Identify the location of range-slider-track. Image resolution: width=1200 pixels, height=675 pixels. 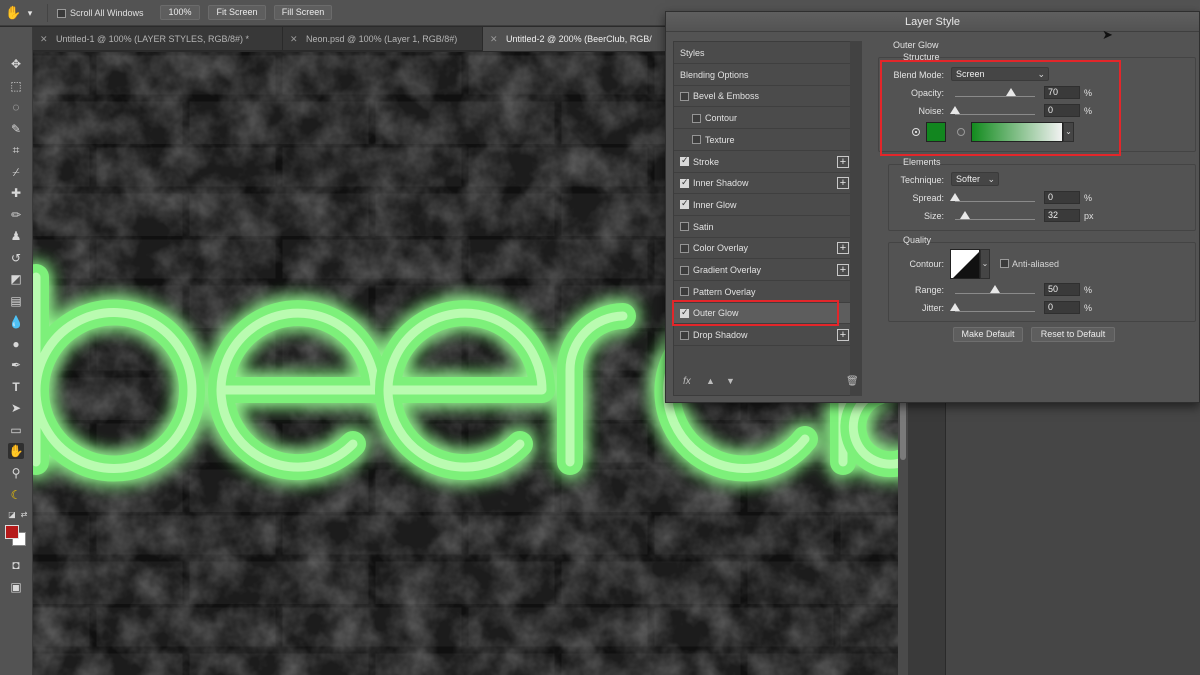
(995, 293).